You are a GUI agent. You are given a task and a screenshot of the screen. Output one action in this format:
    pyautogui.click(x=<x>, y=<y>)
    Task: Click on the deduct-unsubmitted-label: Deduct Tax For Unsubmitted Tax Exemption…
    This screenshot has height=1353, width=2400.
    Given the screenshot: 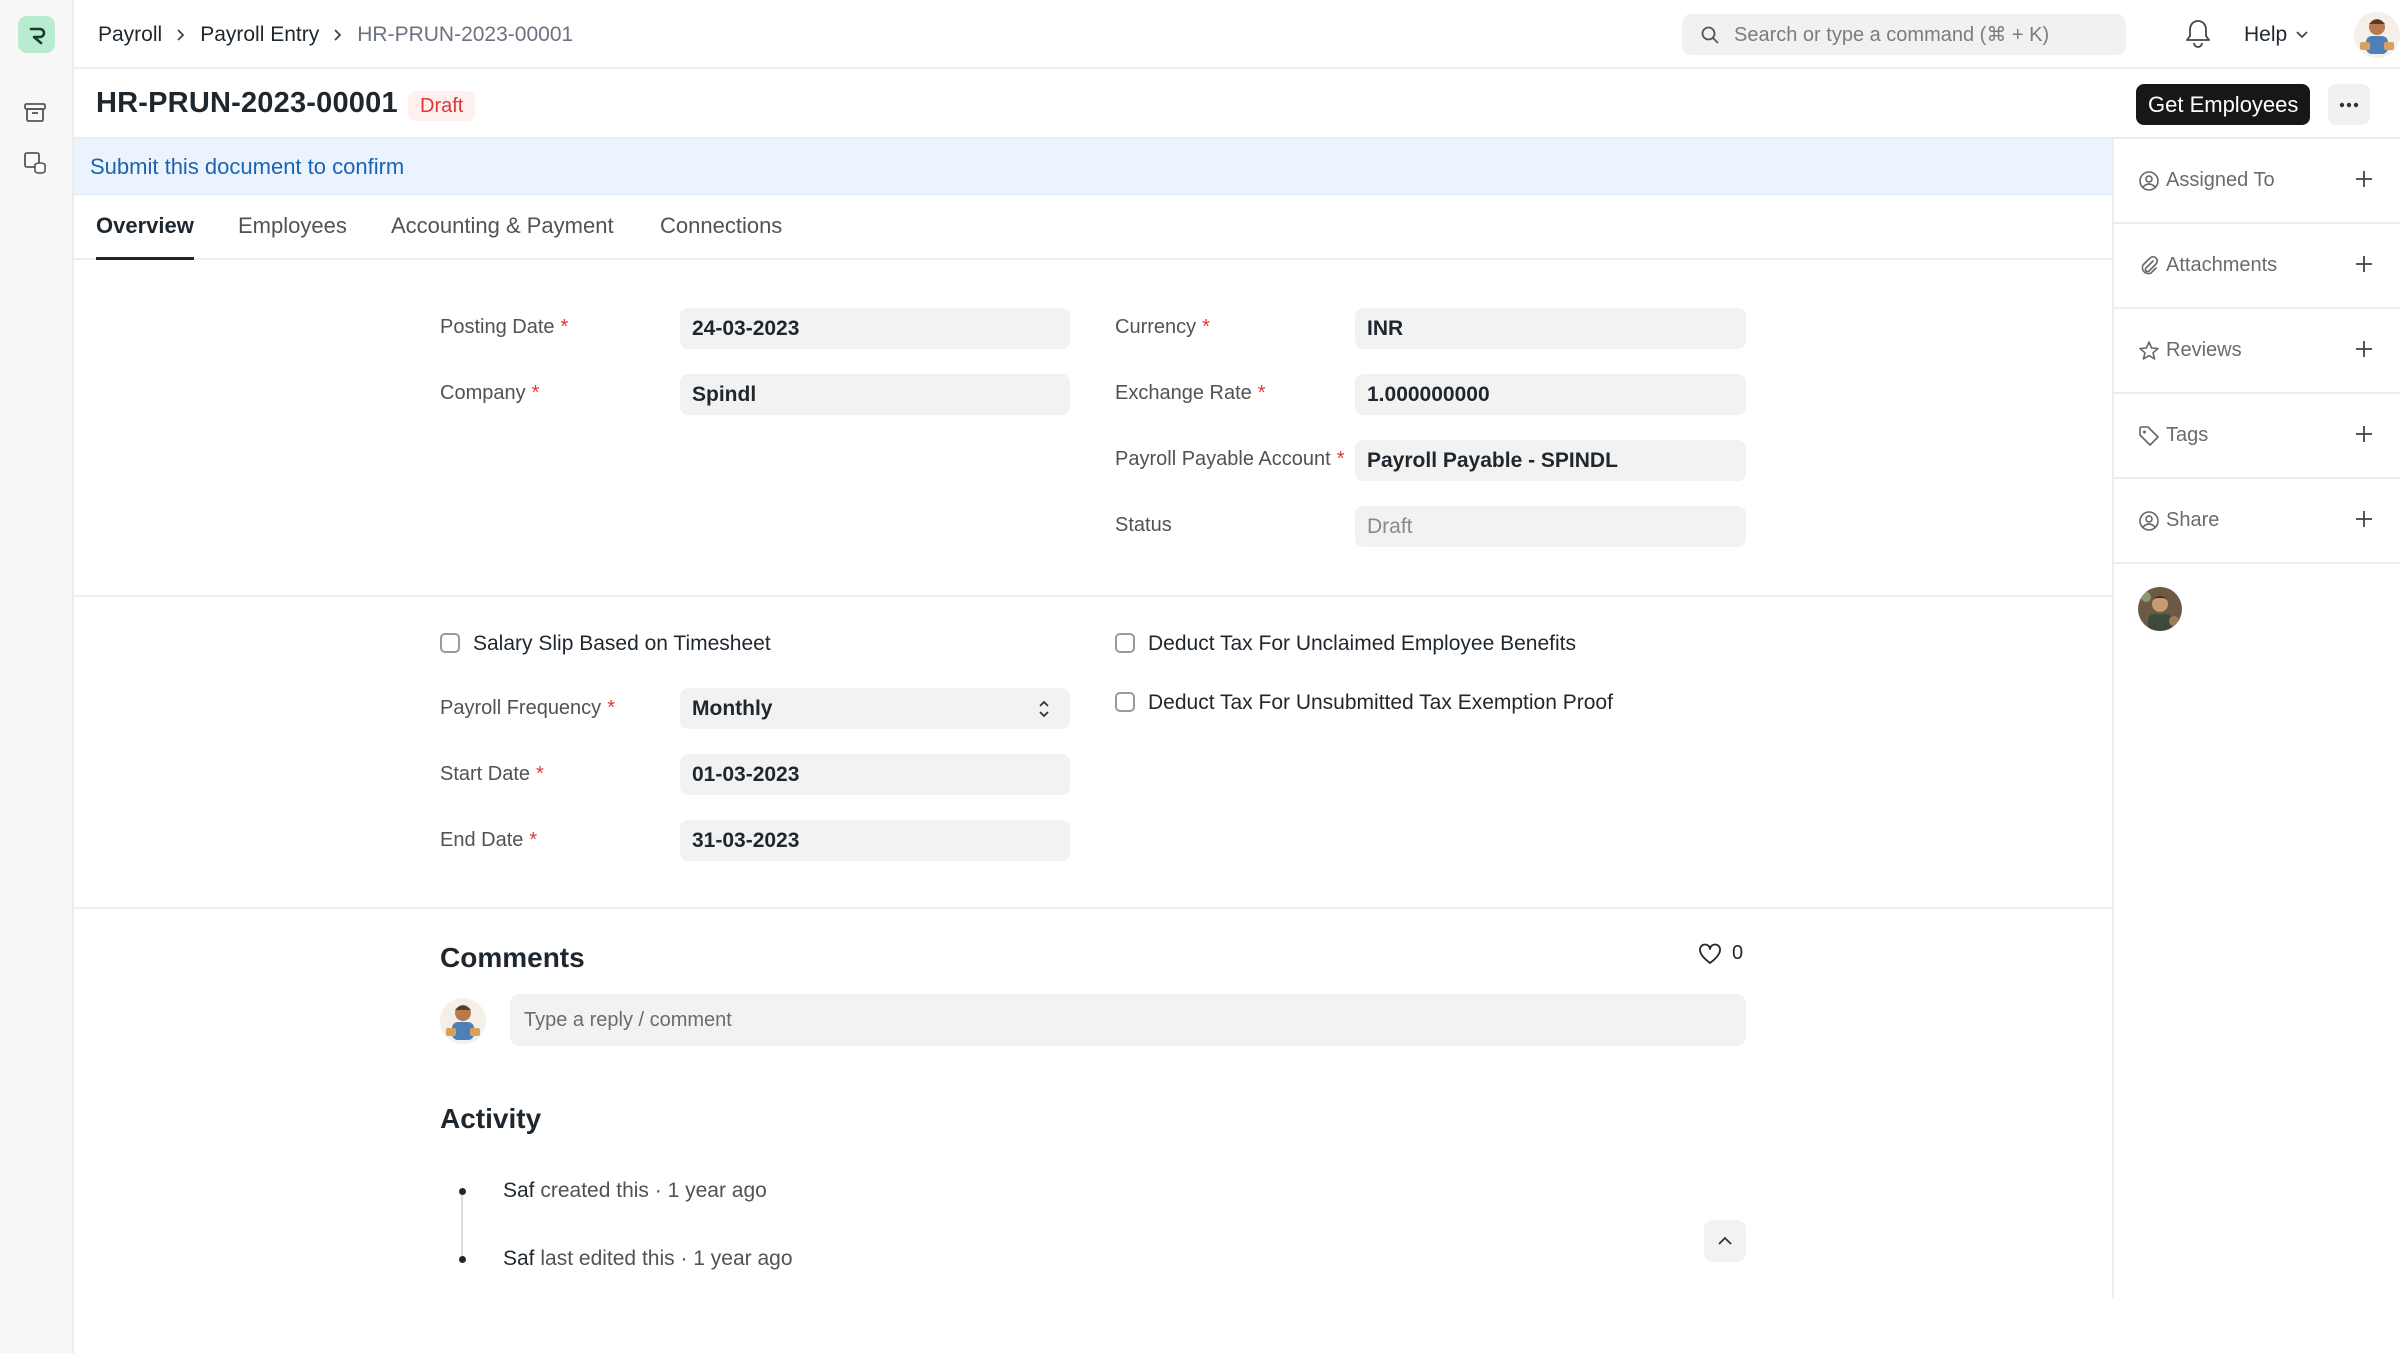 What is the action you would take?
    pyautogui.click(x=1380, y=702)
    